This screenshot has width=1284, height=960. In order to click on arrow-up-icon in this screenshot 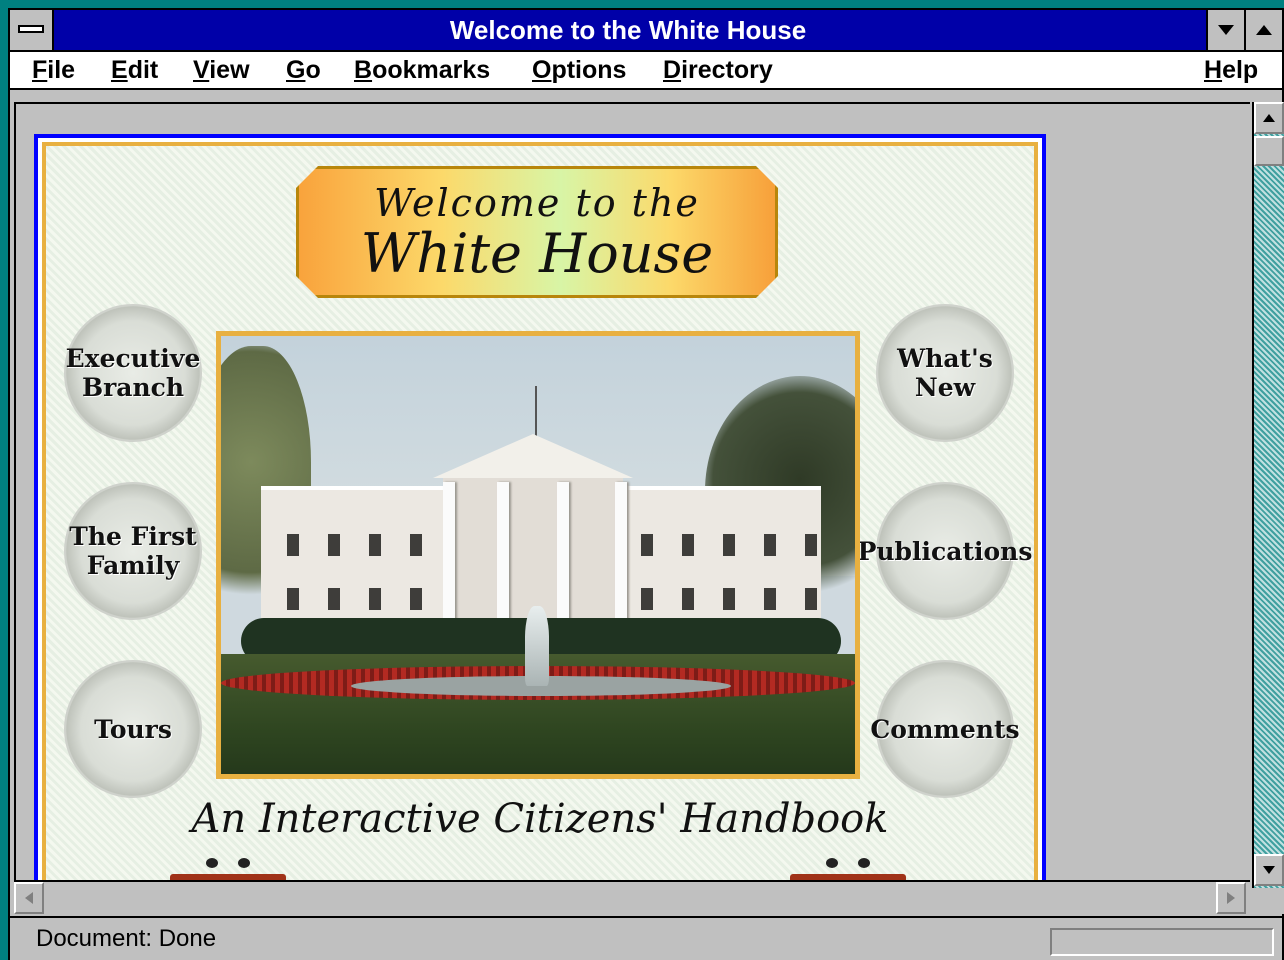, I will do `click(1269, 118)`.